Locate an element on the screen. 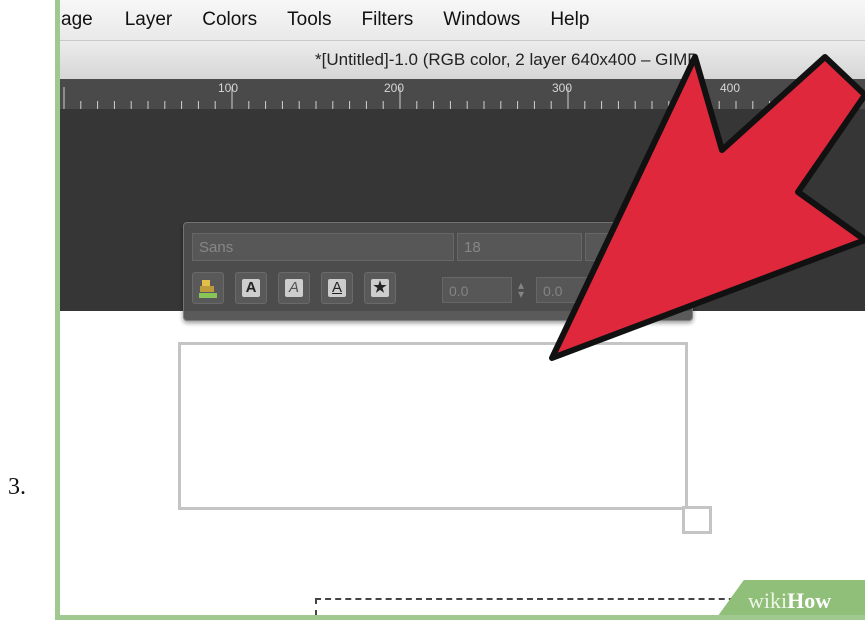  watermark-how: How is located at coordinates (809, 600).